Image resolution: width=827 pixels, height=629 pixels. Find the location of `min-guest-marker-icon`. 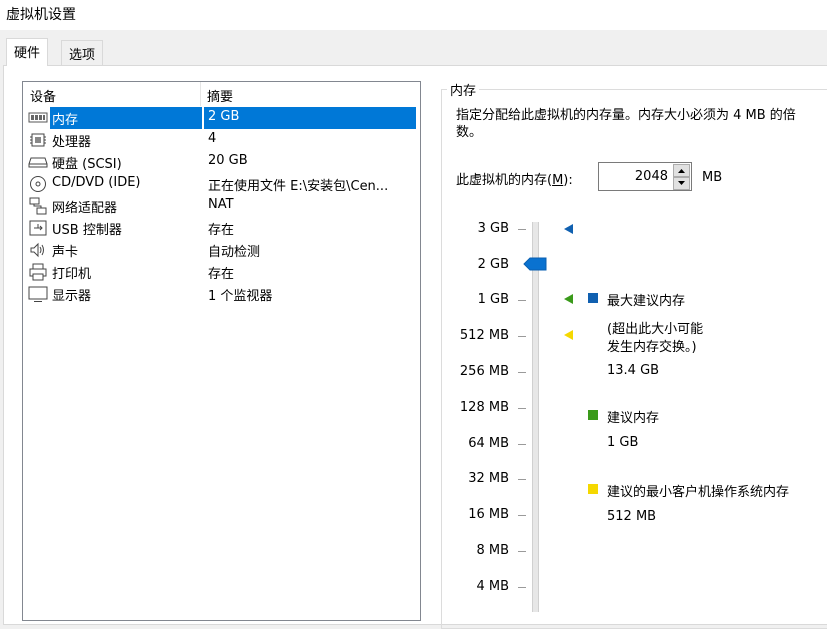

min-guest-marker-icon is located at coordinates (568, 335).